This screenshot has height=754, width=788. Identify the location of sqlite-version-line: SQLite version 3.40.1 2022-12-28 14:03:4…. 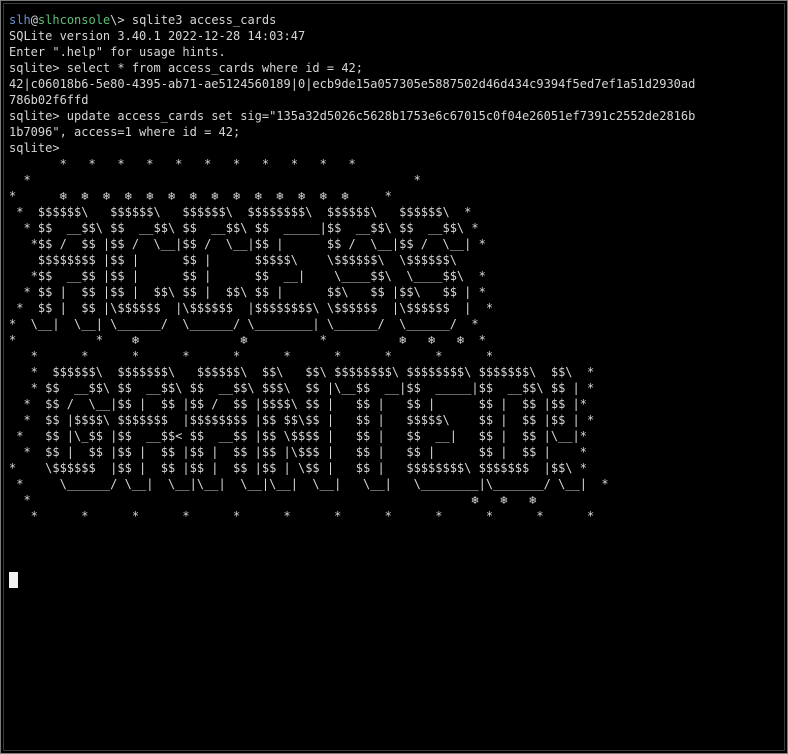
(157, 36).